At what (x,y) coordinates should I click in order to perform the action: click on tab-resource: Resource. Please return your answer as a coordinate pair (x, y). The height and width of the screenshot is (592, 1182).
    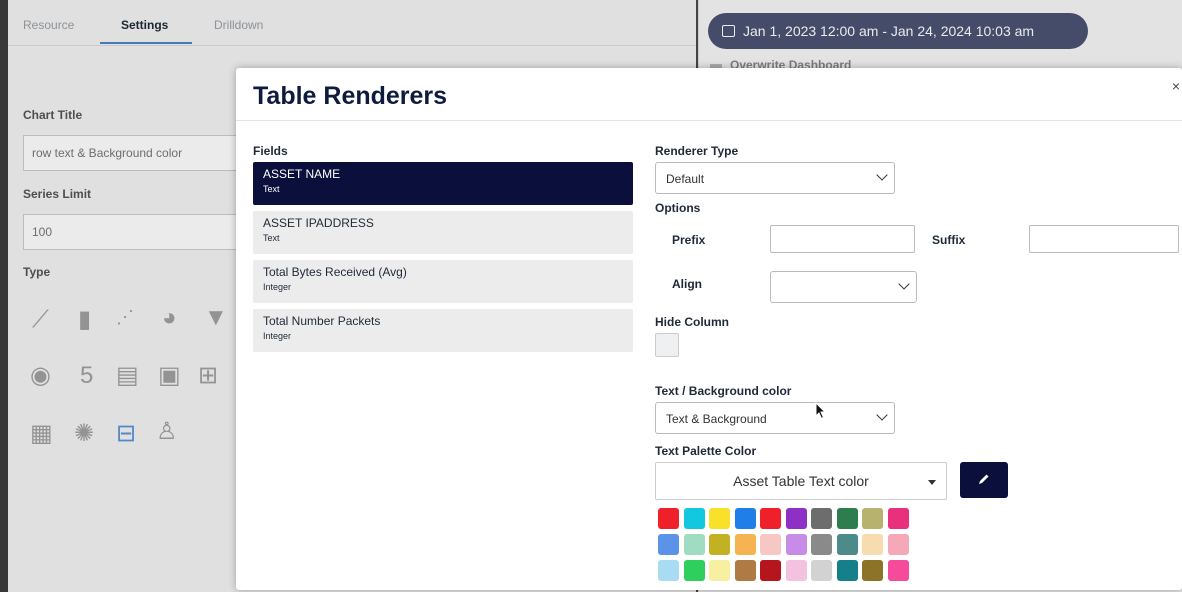
    Looking at the image, I should click on (48, 25).